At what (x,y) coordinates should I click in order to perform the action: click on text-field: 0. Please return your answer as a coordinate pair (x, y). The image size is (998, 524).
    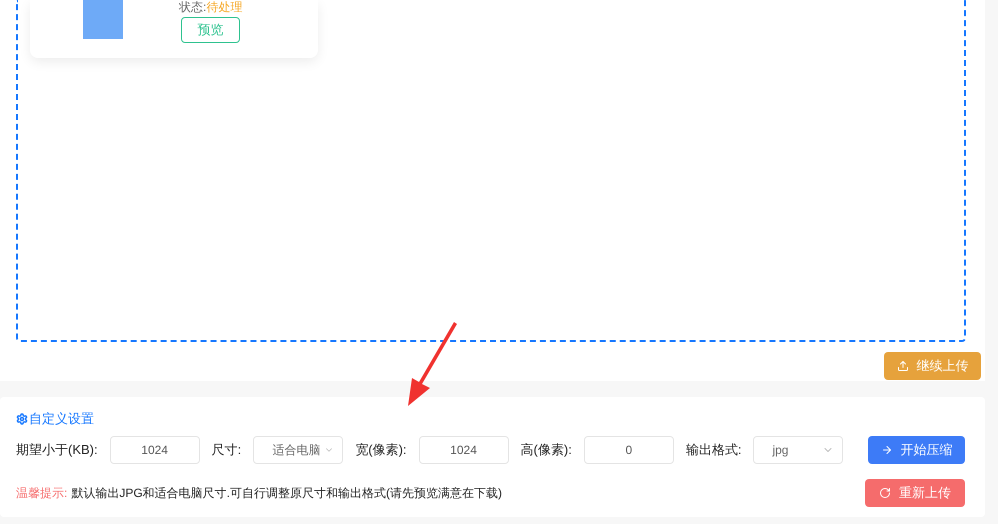
    Looking at the image, I should click on (629, 450).